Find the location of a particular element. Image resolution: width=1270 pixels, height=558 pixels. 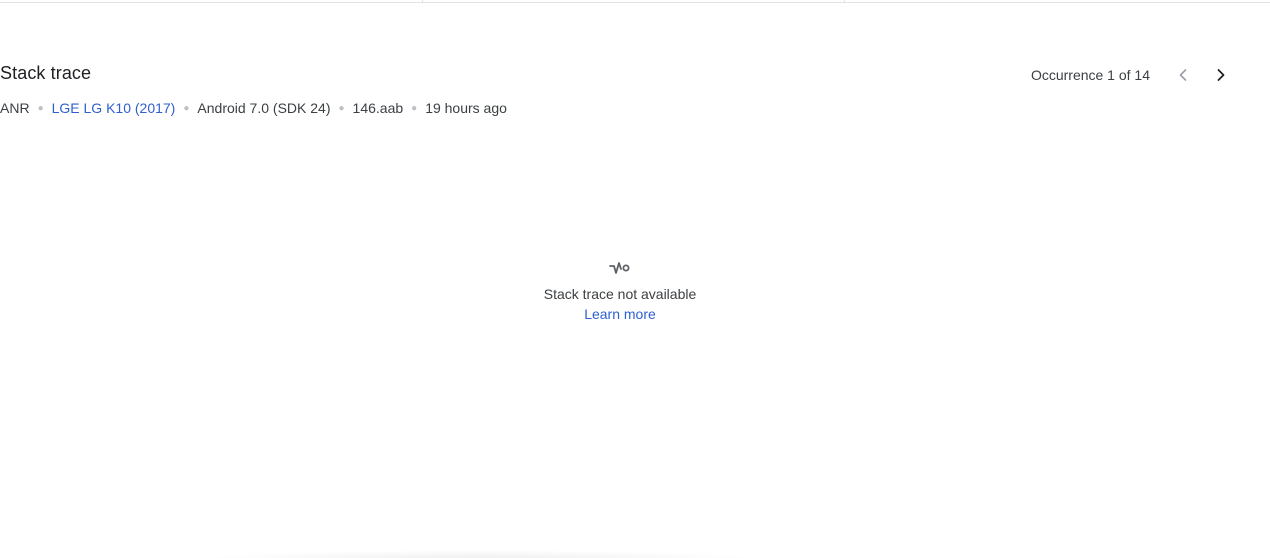

previous-occurrence-button is located at coordinates (1183, 75).